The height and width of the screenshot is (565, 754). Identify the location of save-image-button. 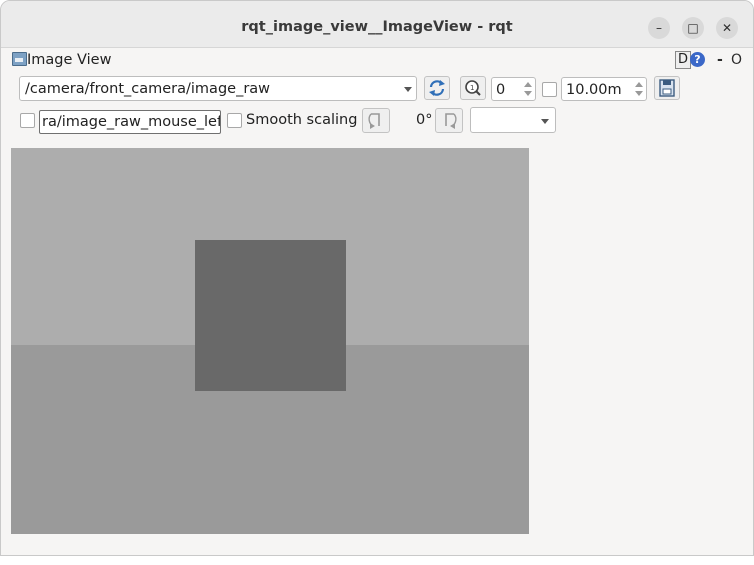
(667, 88).